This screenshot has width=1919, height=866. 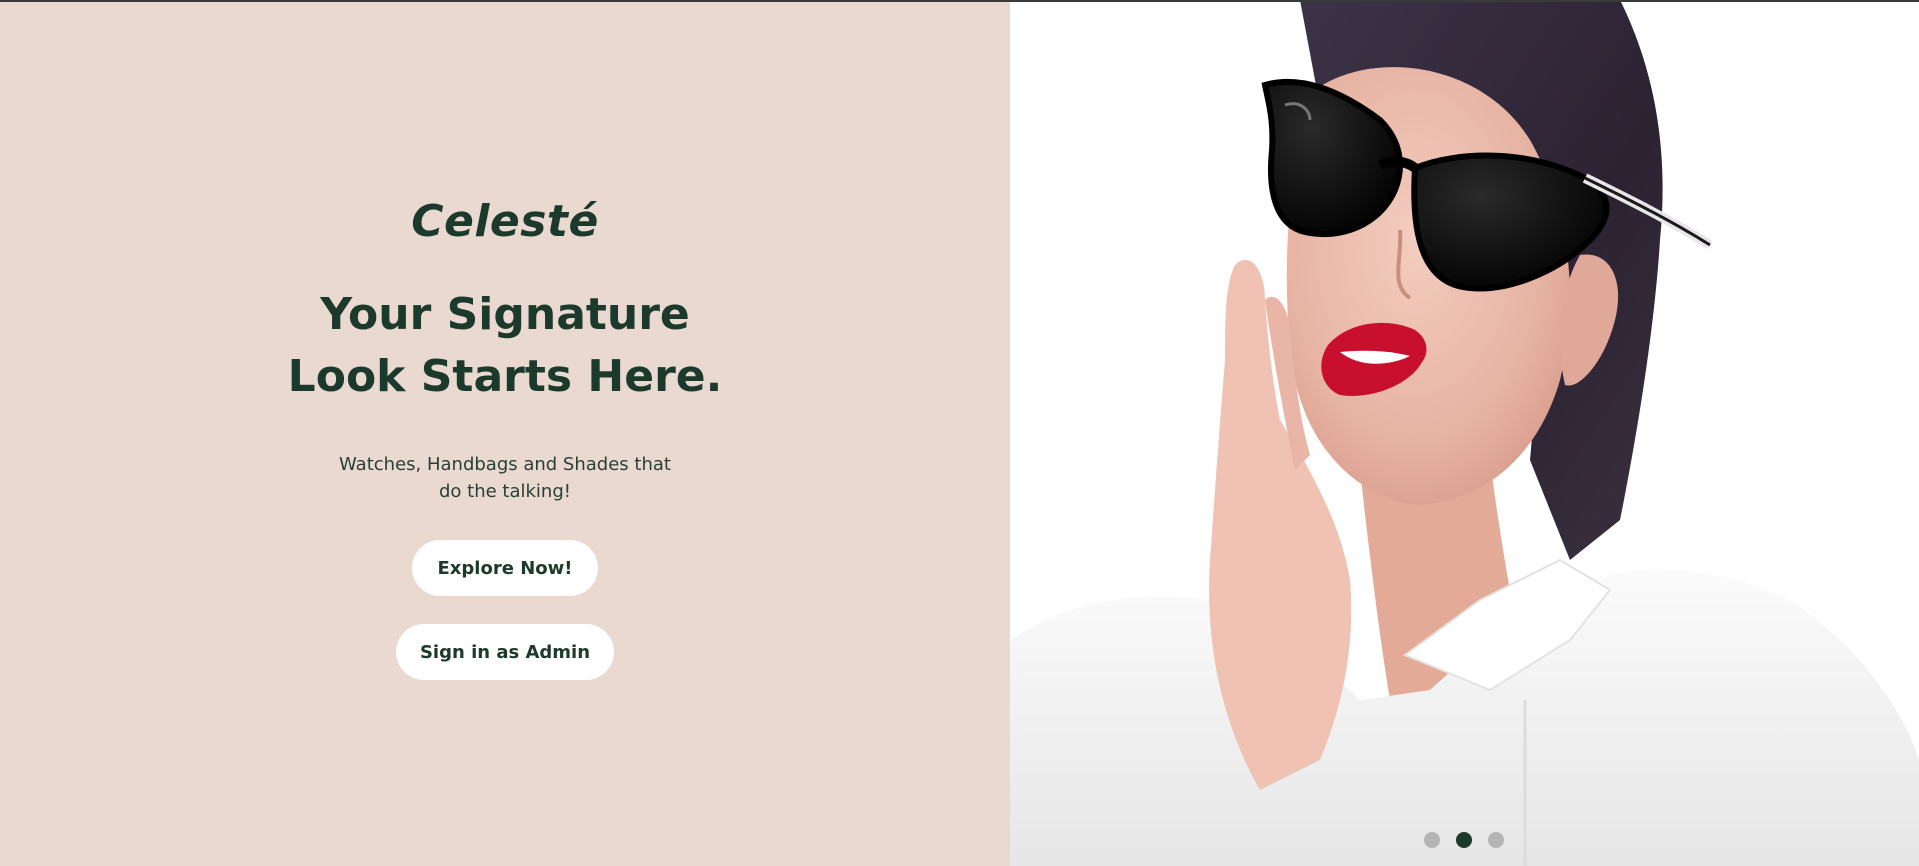 I want to click on hero-headline: Your Signature Look Starts Here., so click(x=505, y=346).